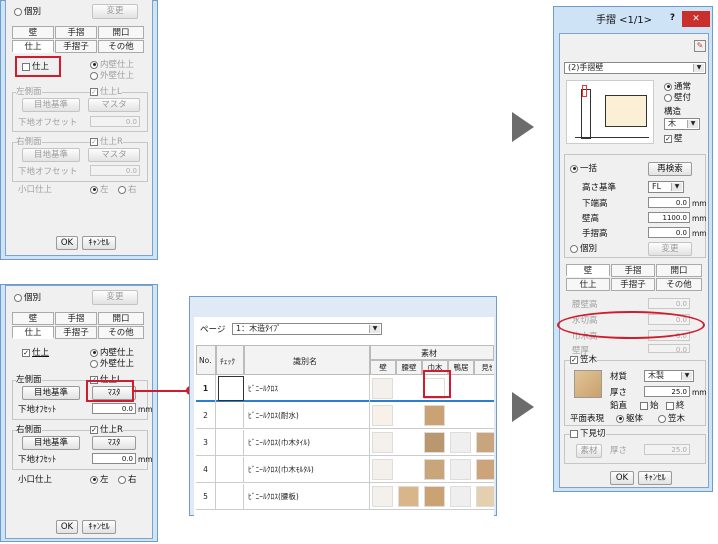  Describe the element at coordinates (649, 406) in the screenshot. I see `edge-start-checkbox: 始` at that location.